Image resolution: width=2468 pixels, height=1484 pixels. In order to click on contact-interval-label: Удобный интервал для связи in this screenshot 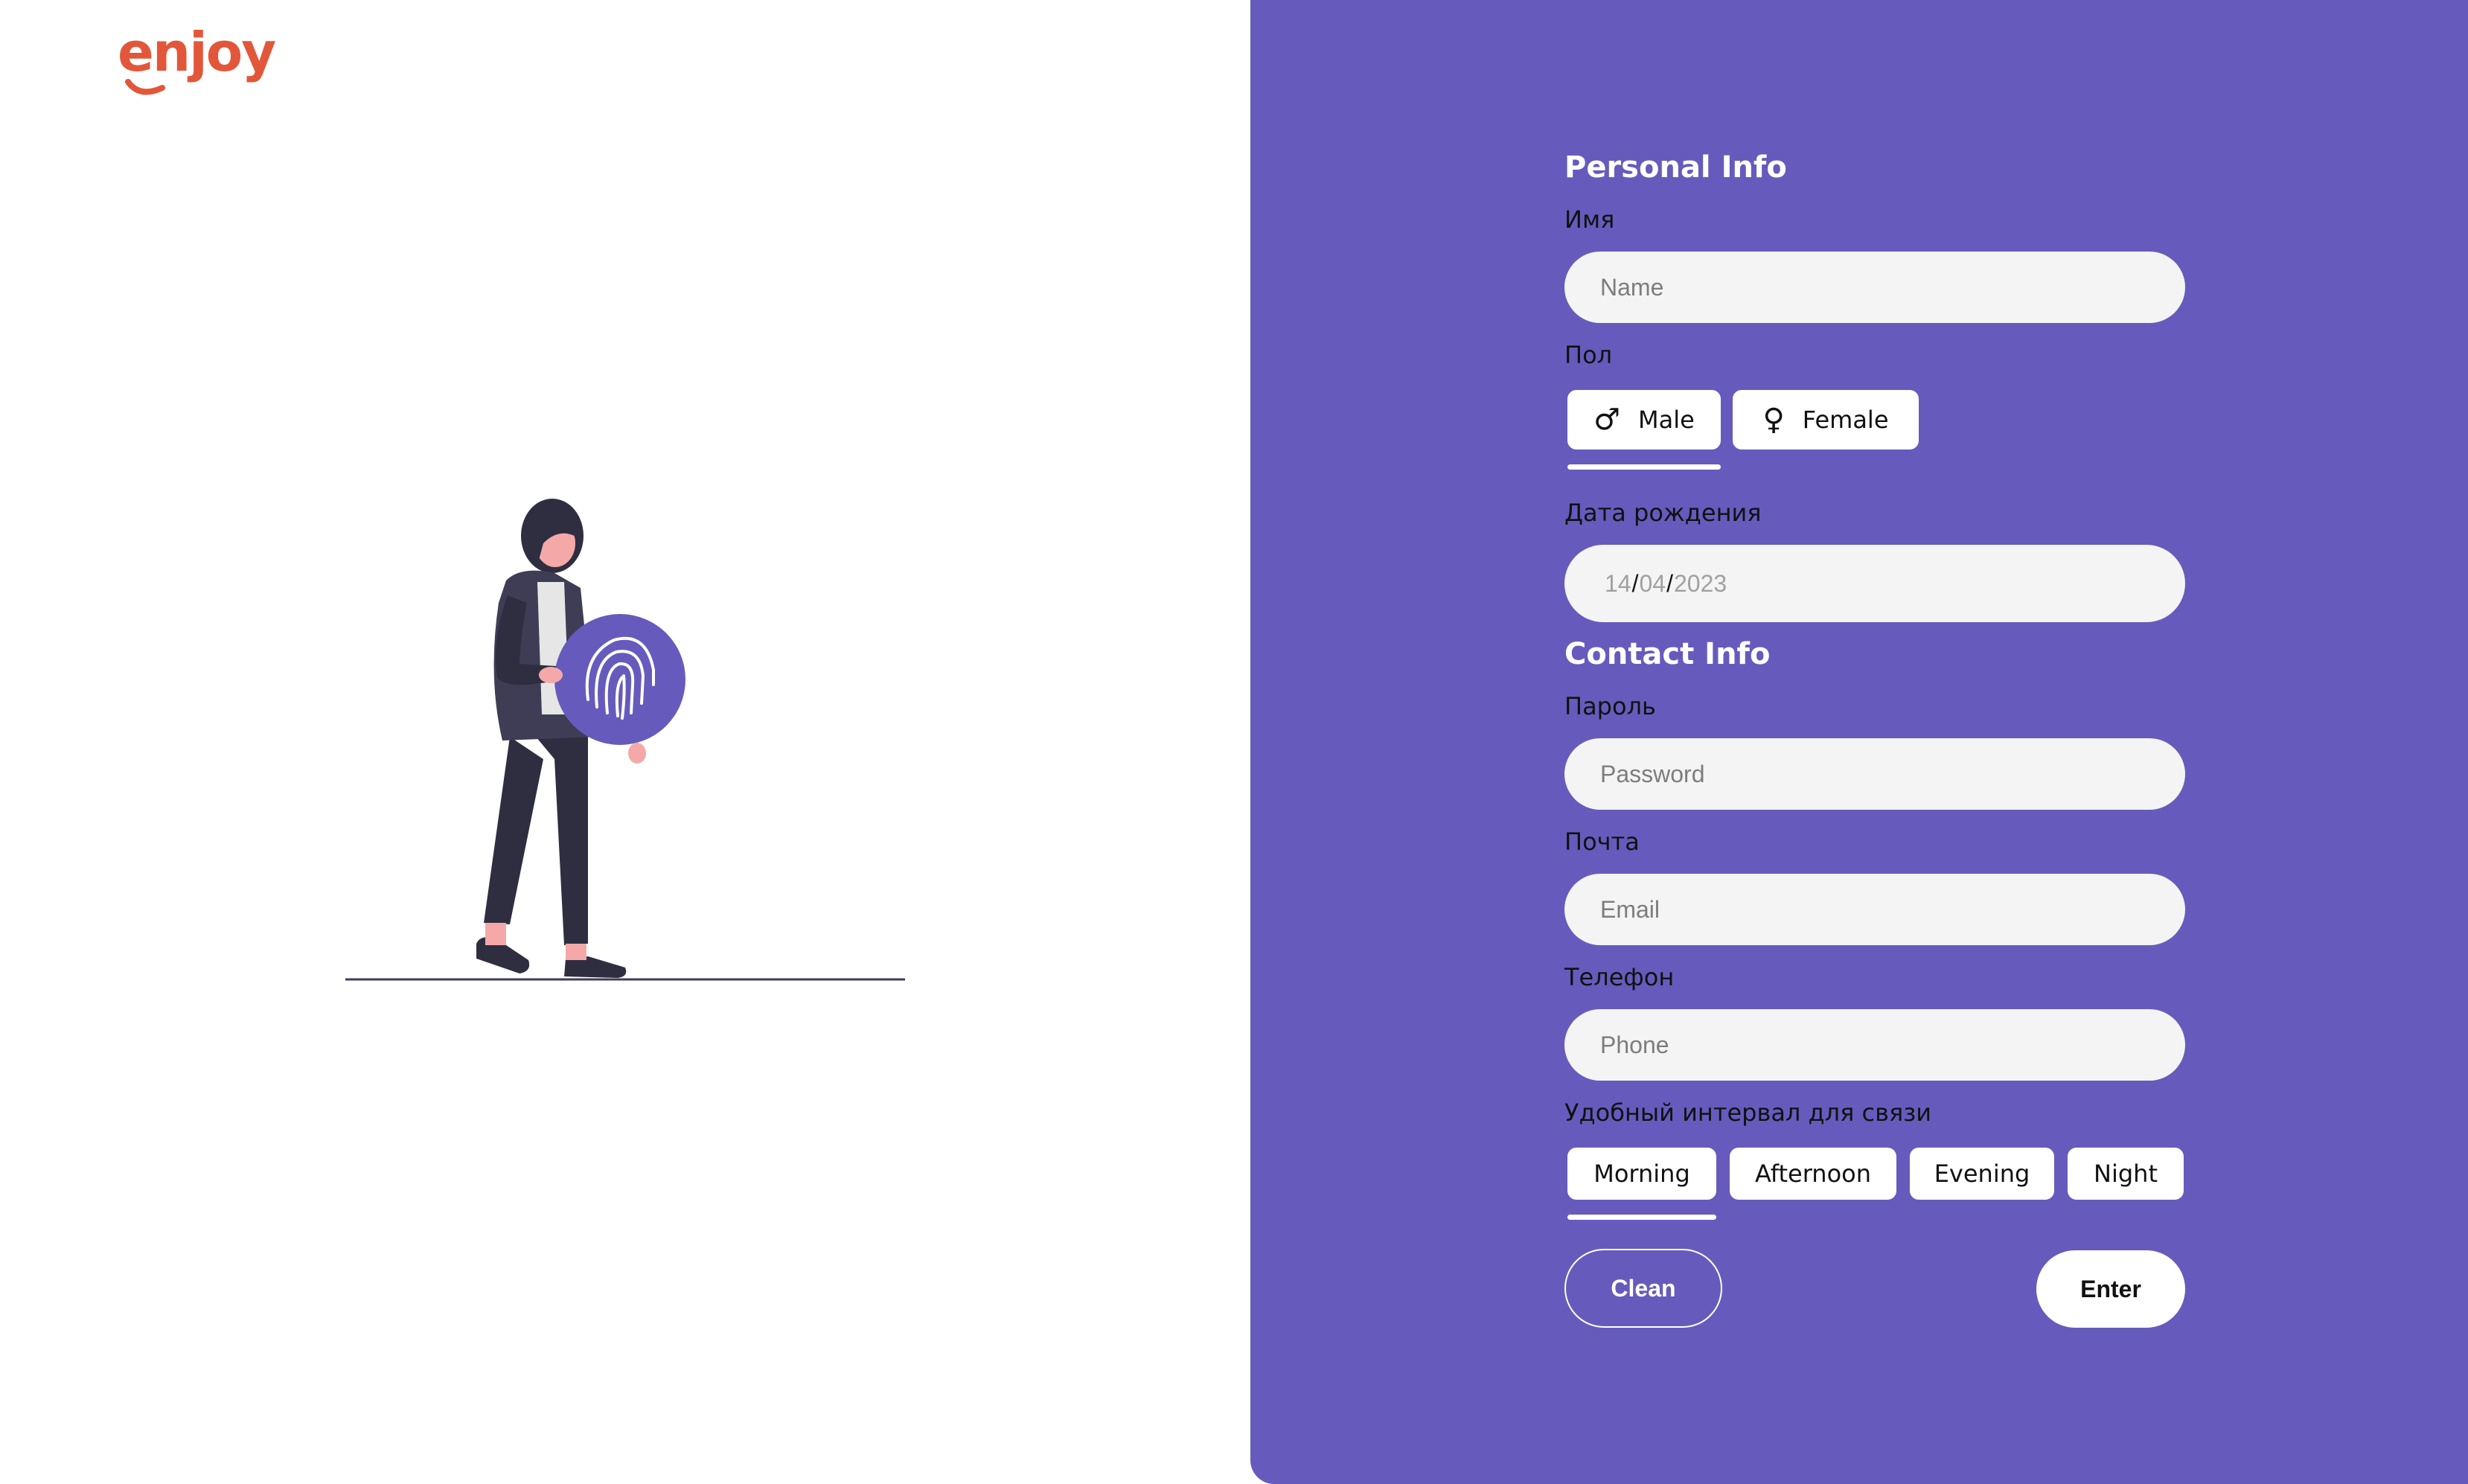, I will do `click(1748, 1112)`.